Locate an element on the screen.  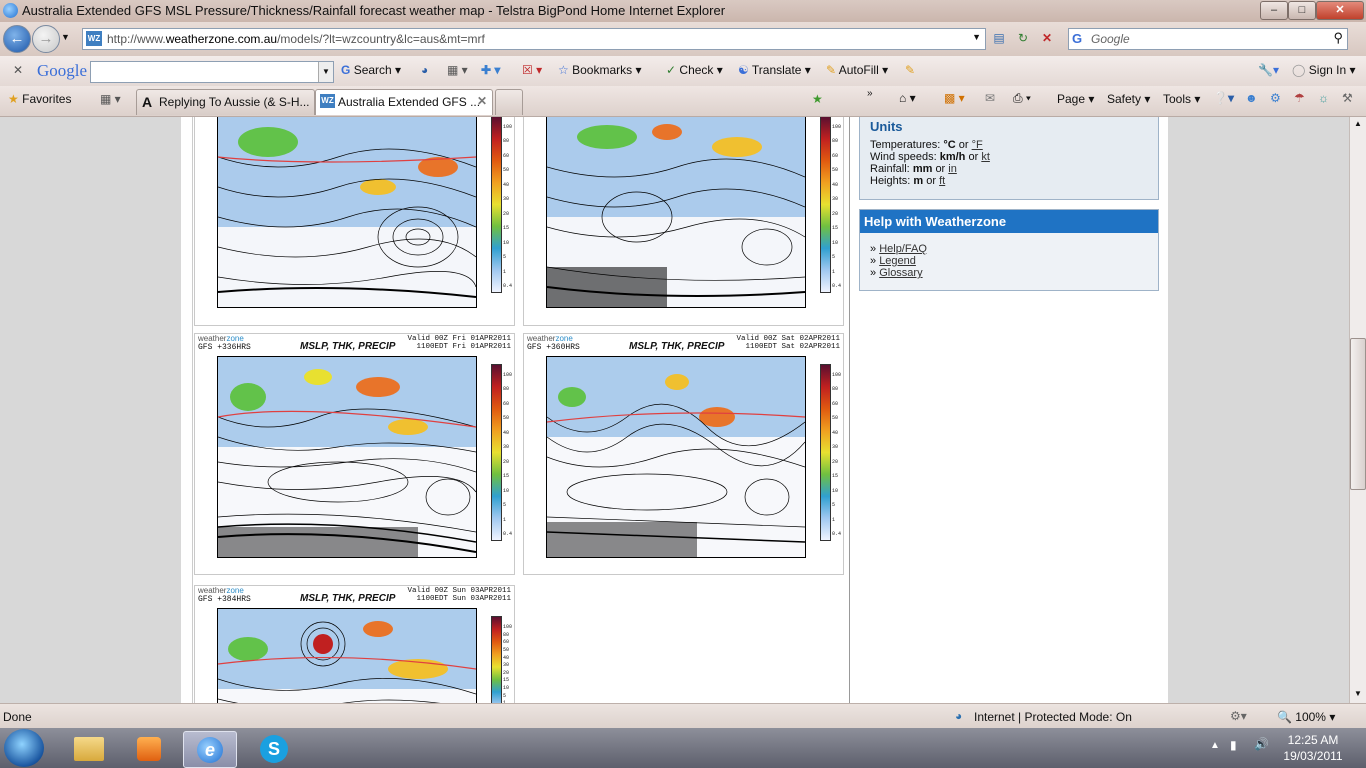
close-toolbar-icon: ✕ is located at coordinates (18, 70).